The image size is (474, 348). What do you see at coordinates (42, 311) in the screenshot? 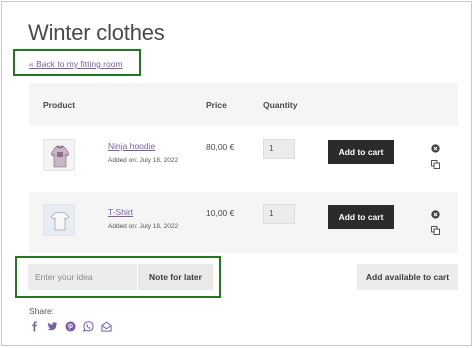
I see `share-label: Share:` at bounding box center [42, 311].